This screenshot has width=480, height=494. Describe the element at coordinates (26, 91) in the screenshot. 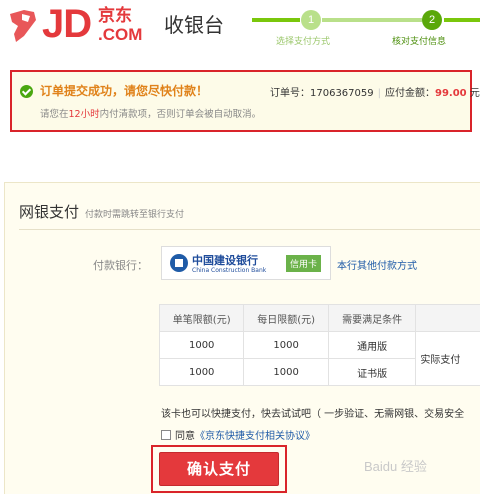

I see `check-circle-icon` at that location.